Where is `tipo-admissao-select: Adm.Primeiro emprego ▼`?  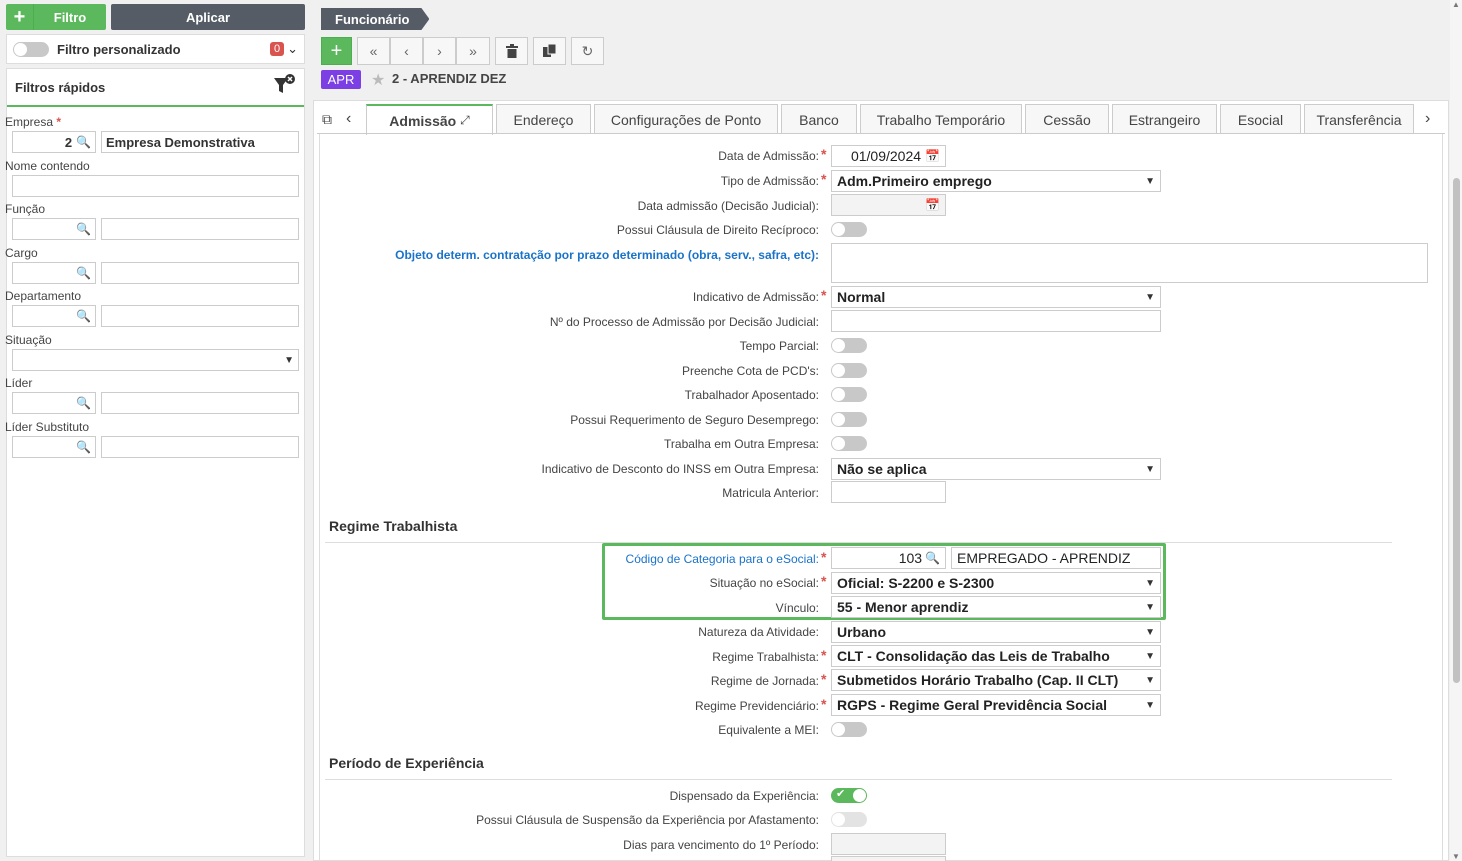 tipo-admissao-select: Adm.Primeiro emprego ▼ is located at coordinates (996, 181).